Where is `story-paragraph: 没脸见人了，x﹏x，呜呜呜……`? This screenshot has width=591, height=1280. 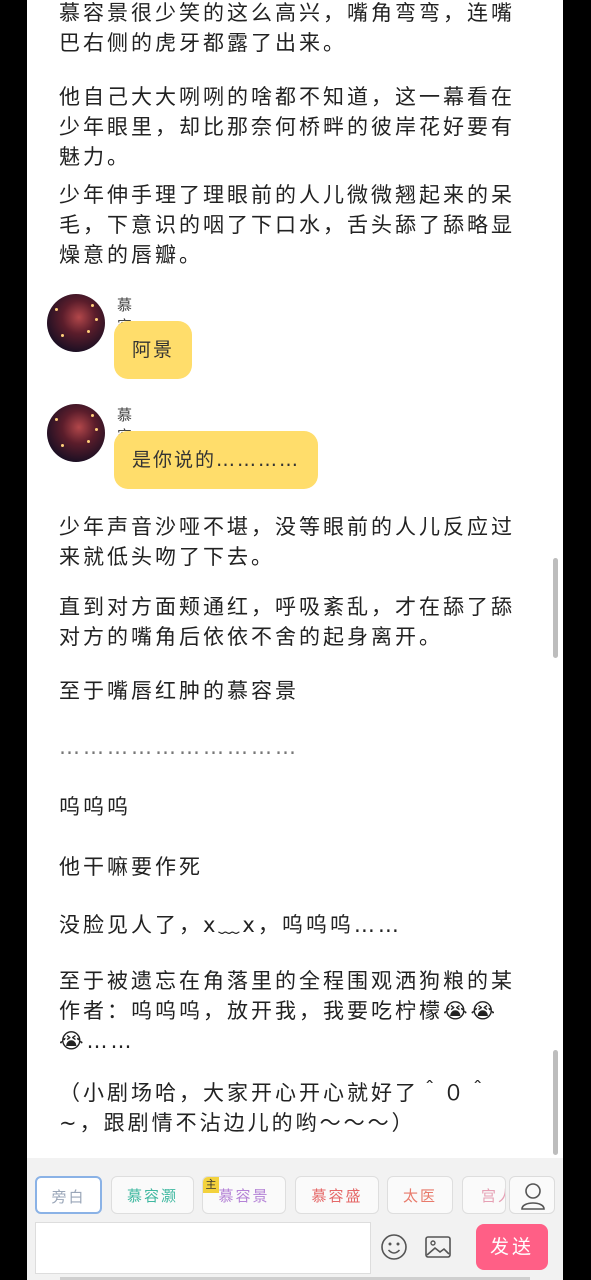
story-paragraph: 没脸见人了，x﹏x，呜呜呜…… is located at coordinates (230, 925).